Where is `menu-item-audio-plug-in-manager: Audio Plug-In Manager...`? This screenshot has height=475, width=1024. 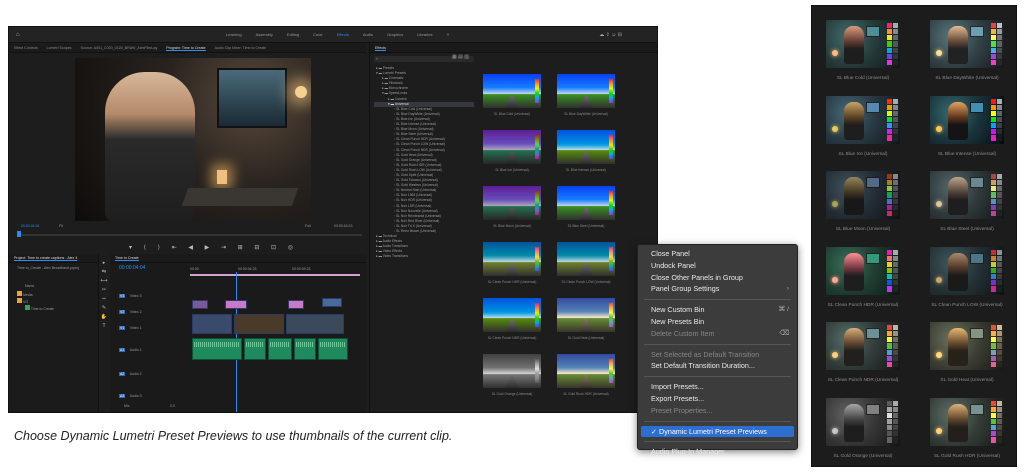 menu-item-audio-plug-in-manager: Audio Plug-In Manager... is located at coordinates (717, 452).